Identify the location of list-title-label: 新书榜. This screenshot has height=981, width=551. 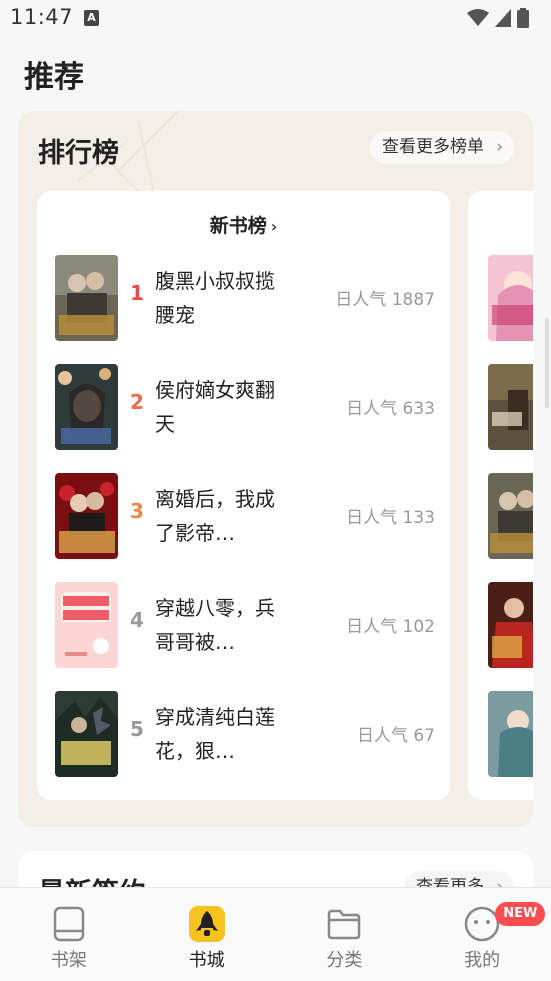
(238, 226).